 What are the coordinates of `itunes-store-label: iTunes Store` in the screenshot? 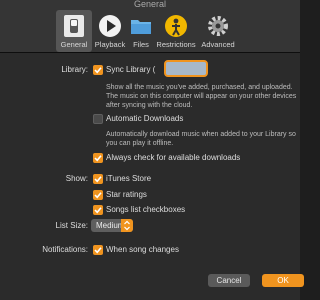 It's located at (129, 178).